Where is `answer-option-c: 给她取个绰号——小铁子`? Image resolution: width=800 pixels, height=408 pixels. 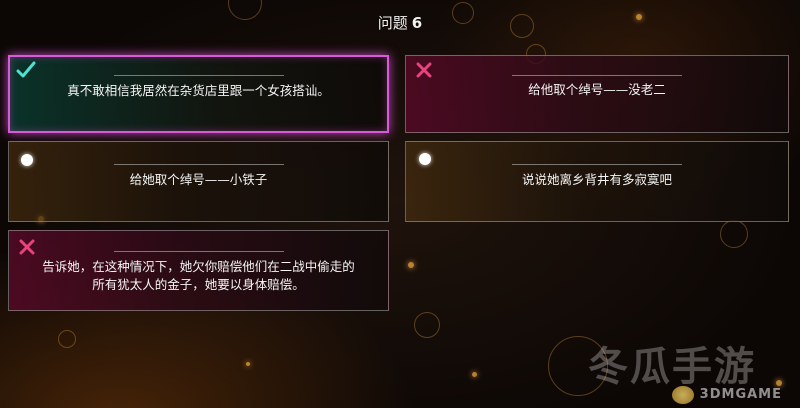 answer-option-c: 给她取个绰号——小铁子 is located at coordinates (198, 181).